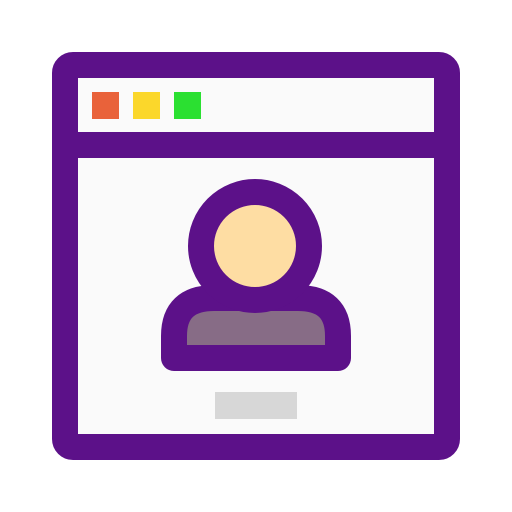  I want to click on window-close-dot-icon, so click(105, 105).